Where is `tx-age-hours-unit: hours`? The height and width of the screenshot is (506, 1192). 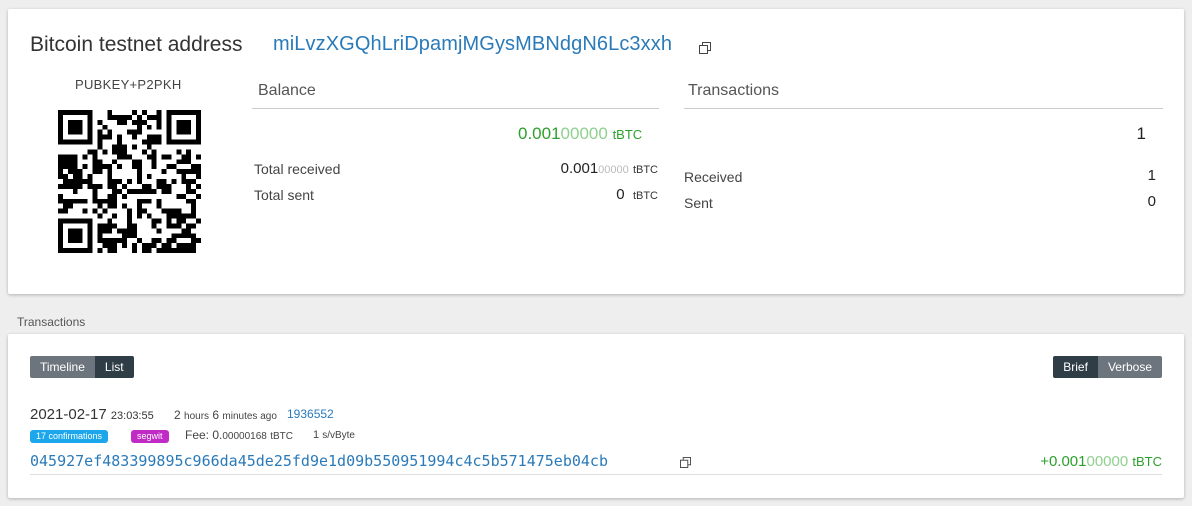
tx-age-hours-unit: hours is located at coordinates (197, 416).